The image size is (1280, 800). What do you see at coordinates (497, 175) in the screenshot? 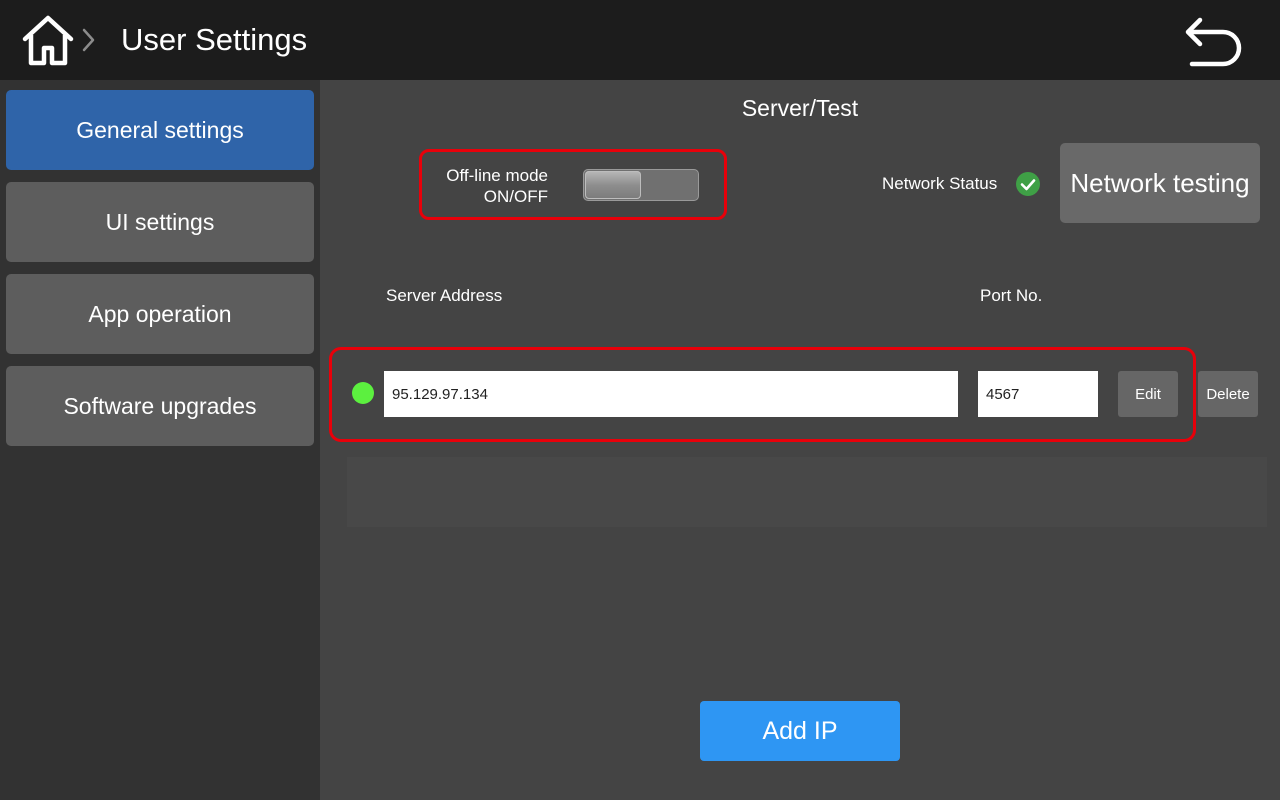
I see `offline-mode-label-line1: Off-line mode` at bounding box center [497, 175].